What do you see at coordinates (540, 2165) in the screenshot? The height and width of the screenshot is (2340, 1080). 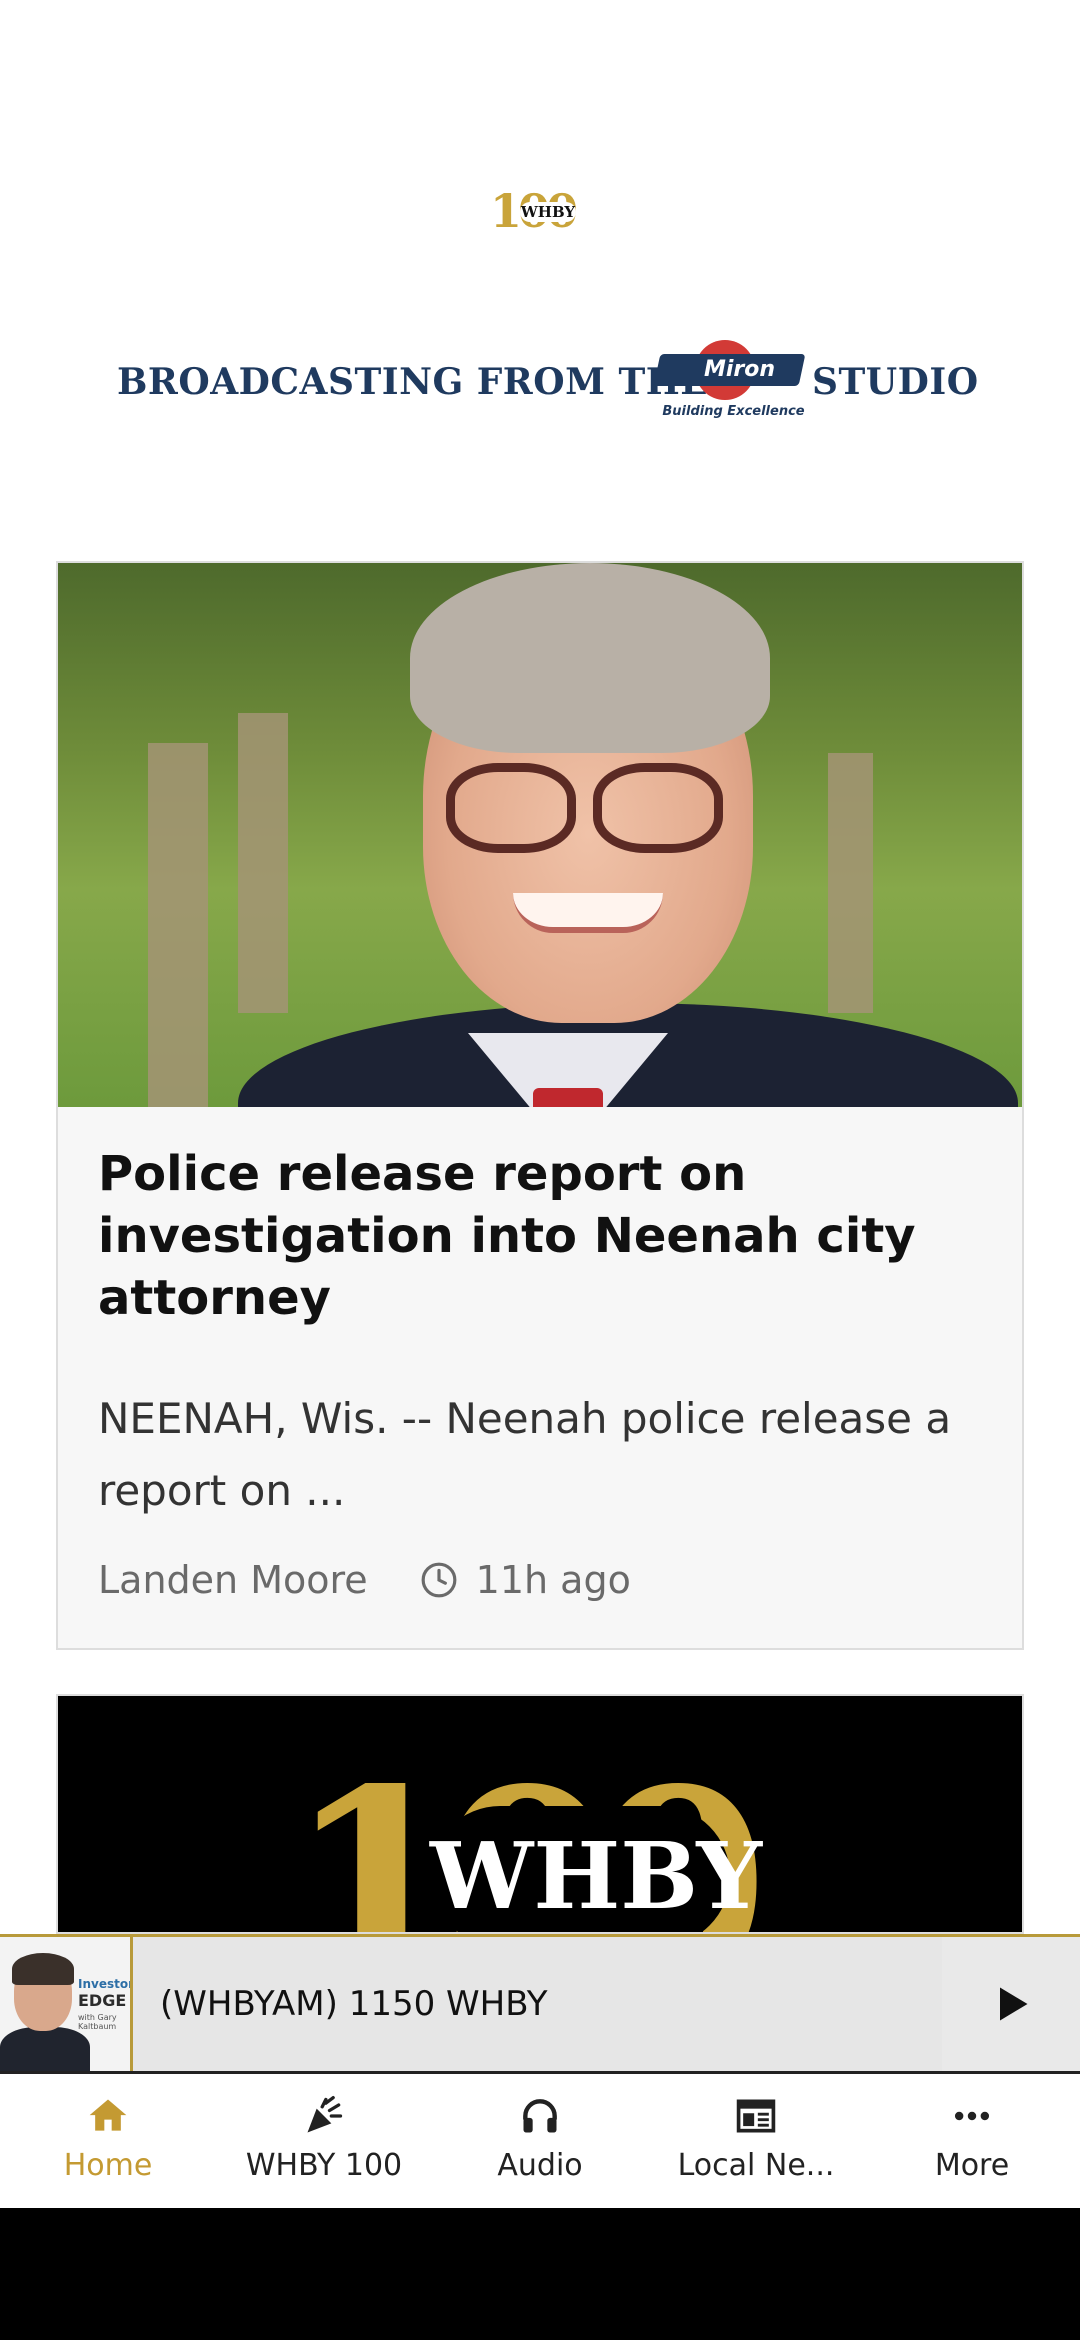 I see `nav-label: Audio` at bounding box center [540, 2165].